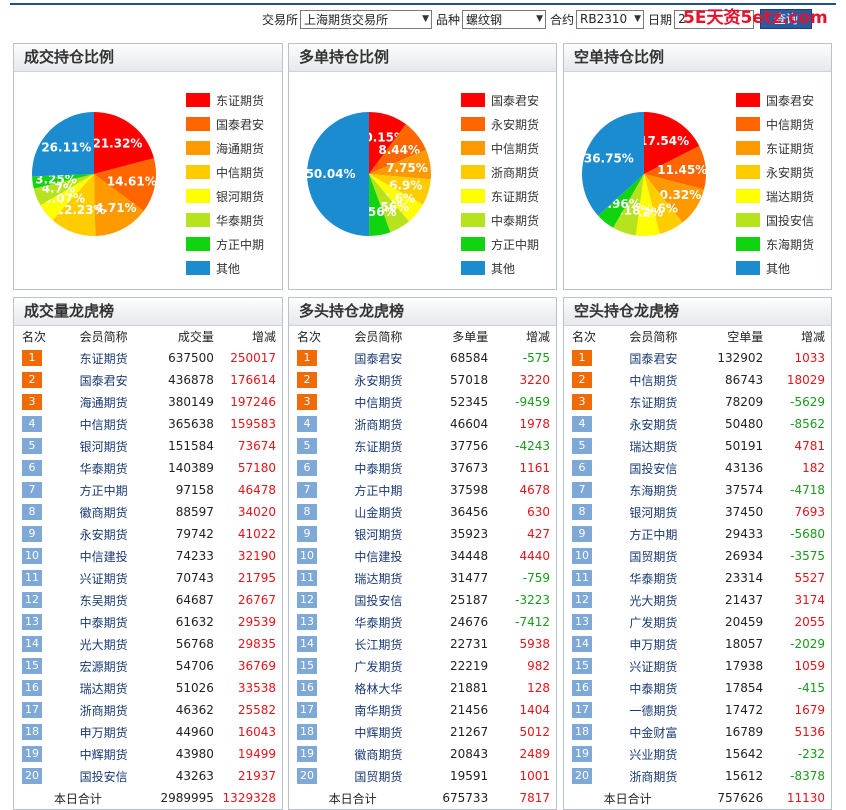 This screenshot has width=846, height=810. What do you see at coordinates (256, 490) in the screenshot?
I see `change-value: 46478` at bounding box center [256, 490].